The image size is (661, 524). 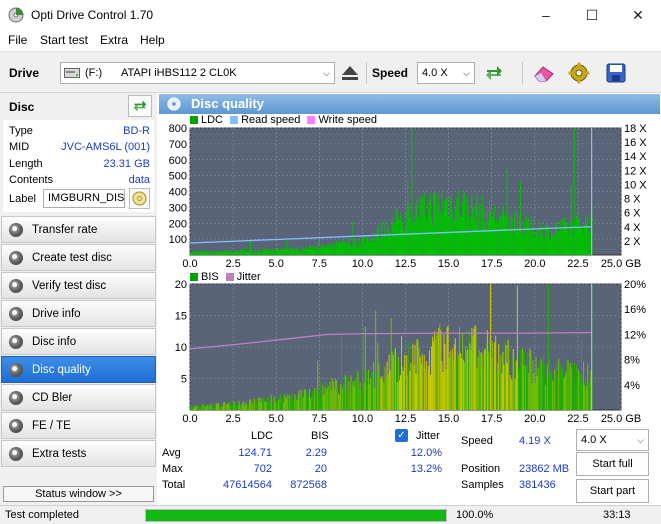 What do you see at coordinates (617, 515) in the screenshot?
I see `elapsed-time: 33:13` at bounding box center [617, 515].